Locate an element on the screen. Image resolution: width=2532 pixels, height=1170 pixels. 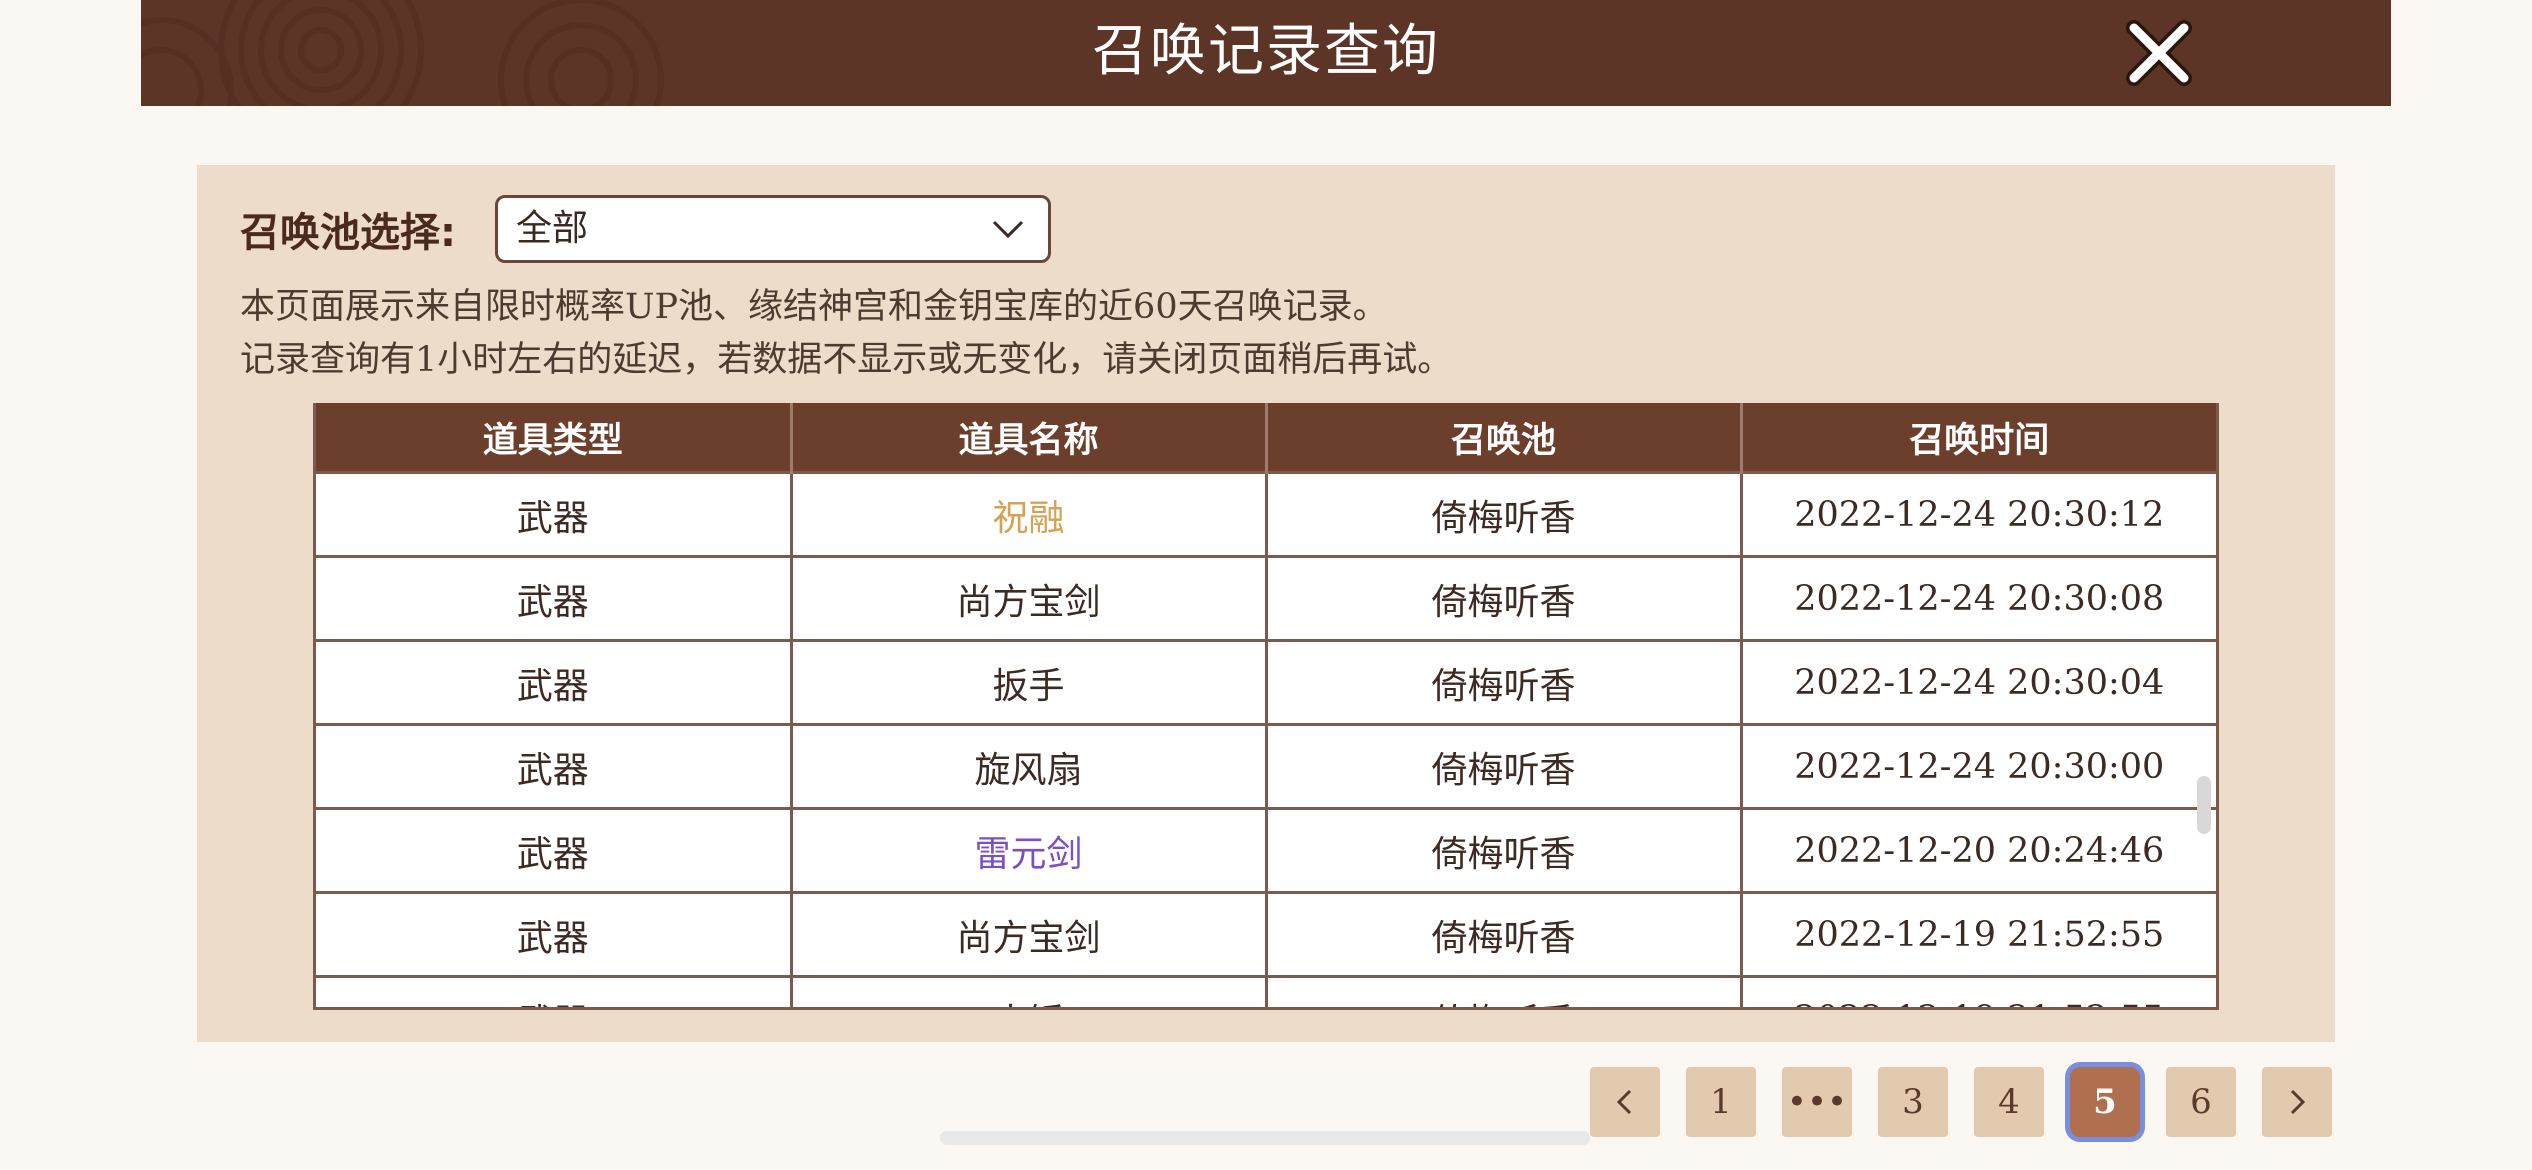
table-row: 武器 祝融 倚梅听香 2022-12-24 20:30:12 is located at coordinates (1266, 514).